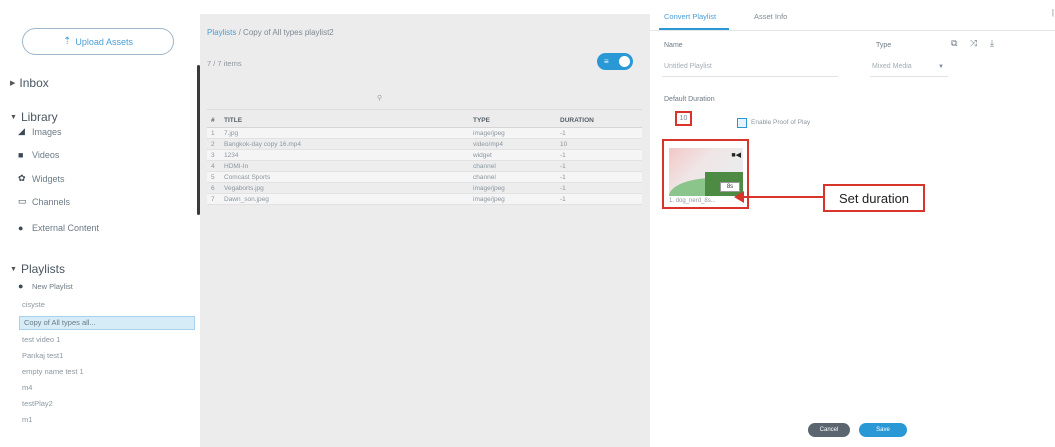 Image resolution: width=1055 pixels, height=447 pixels. Describe the element at coordinates (706, 172) in the screenshot. I see `asset-thumbnail-image: ■◀ 8s` at that location.